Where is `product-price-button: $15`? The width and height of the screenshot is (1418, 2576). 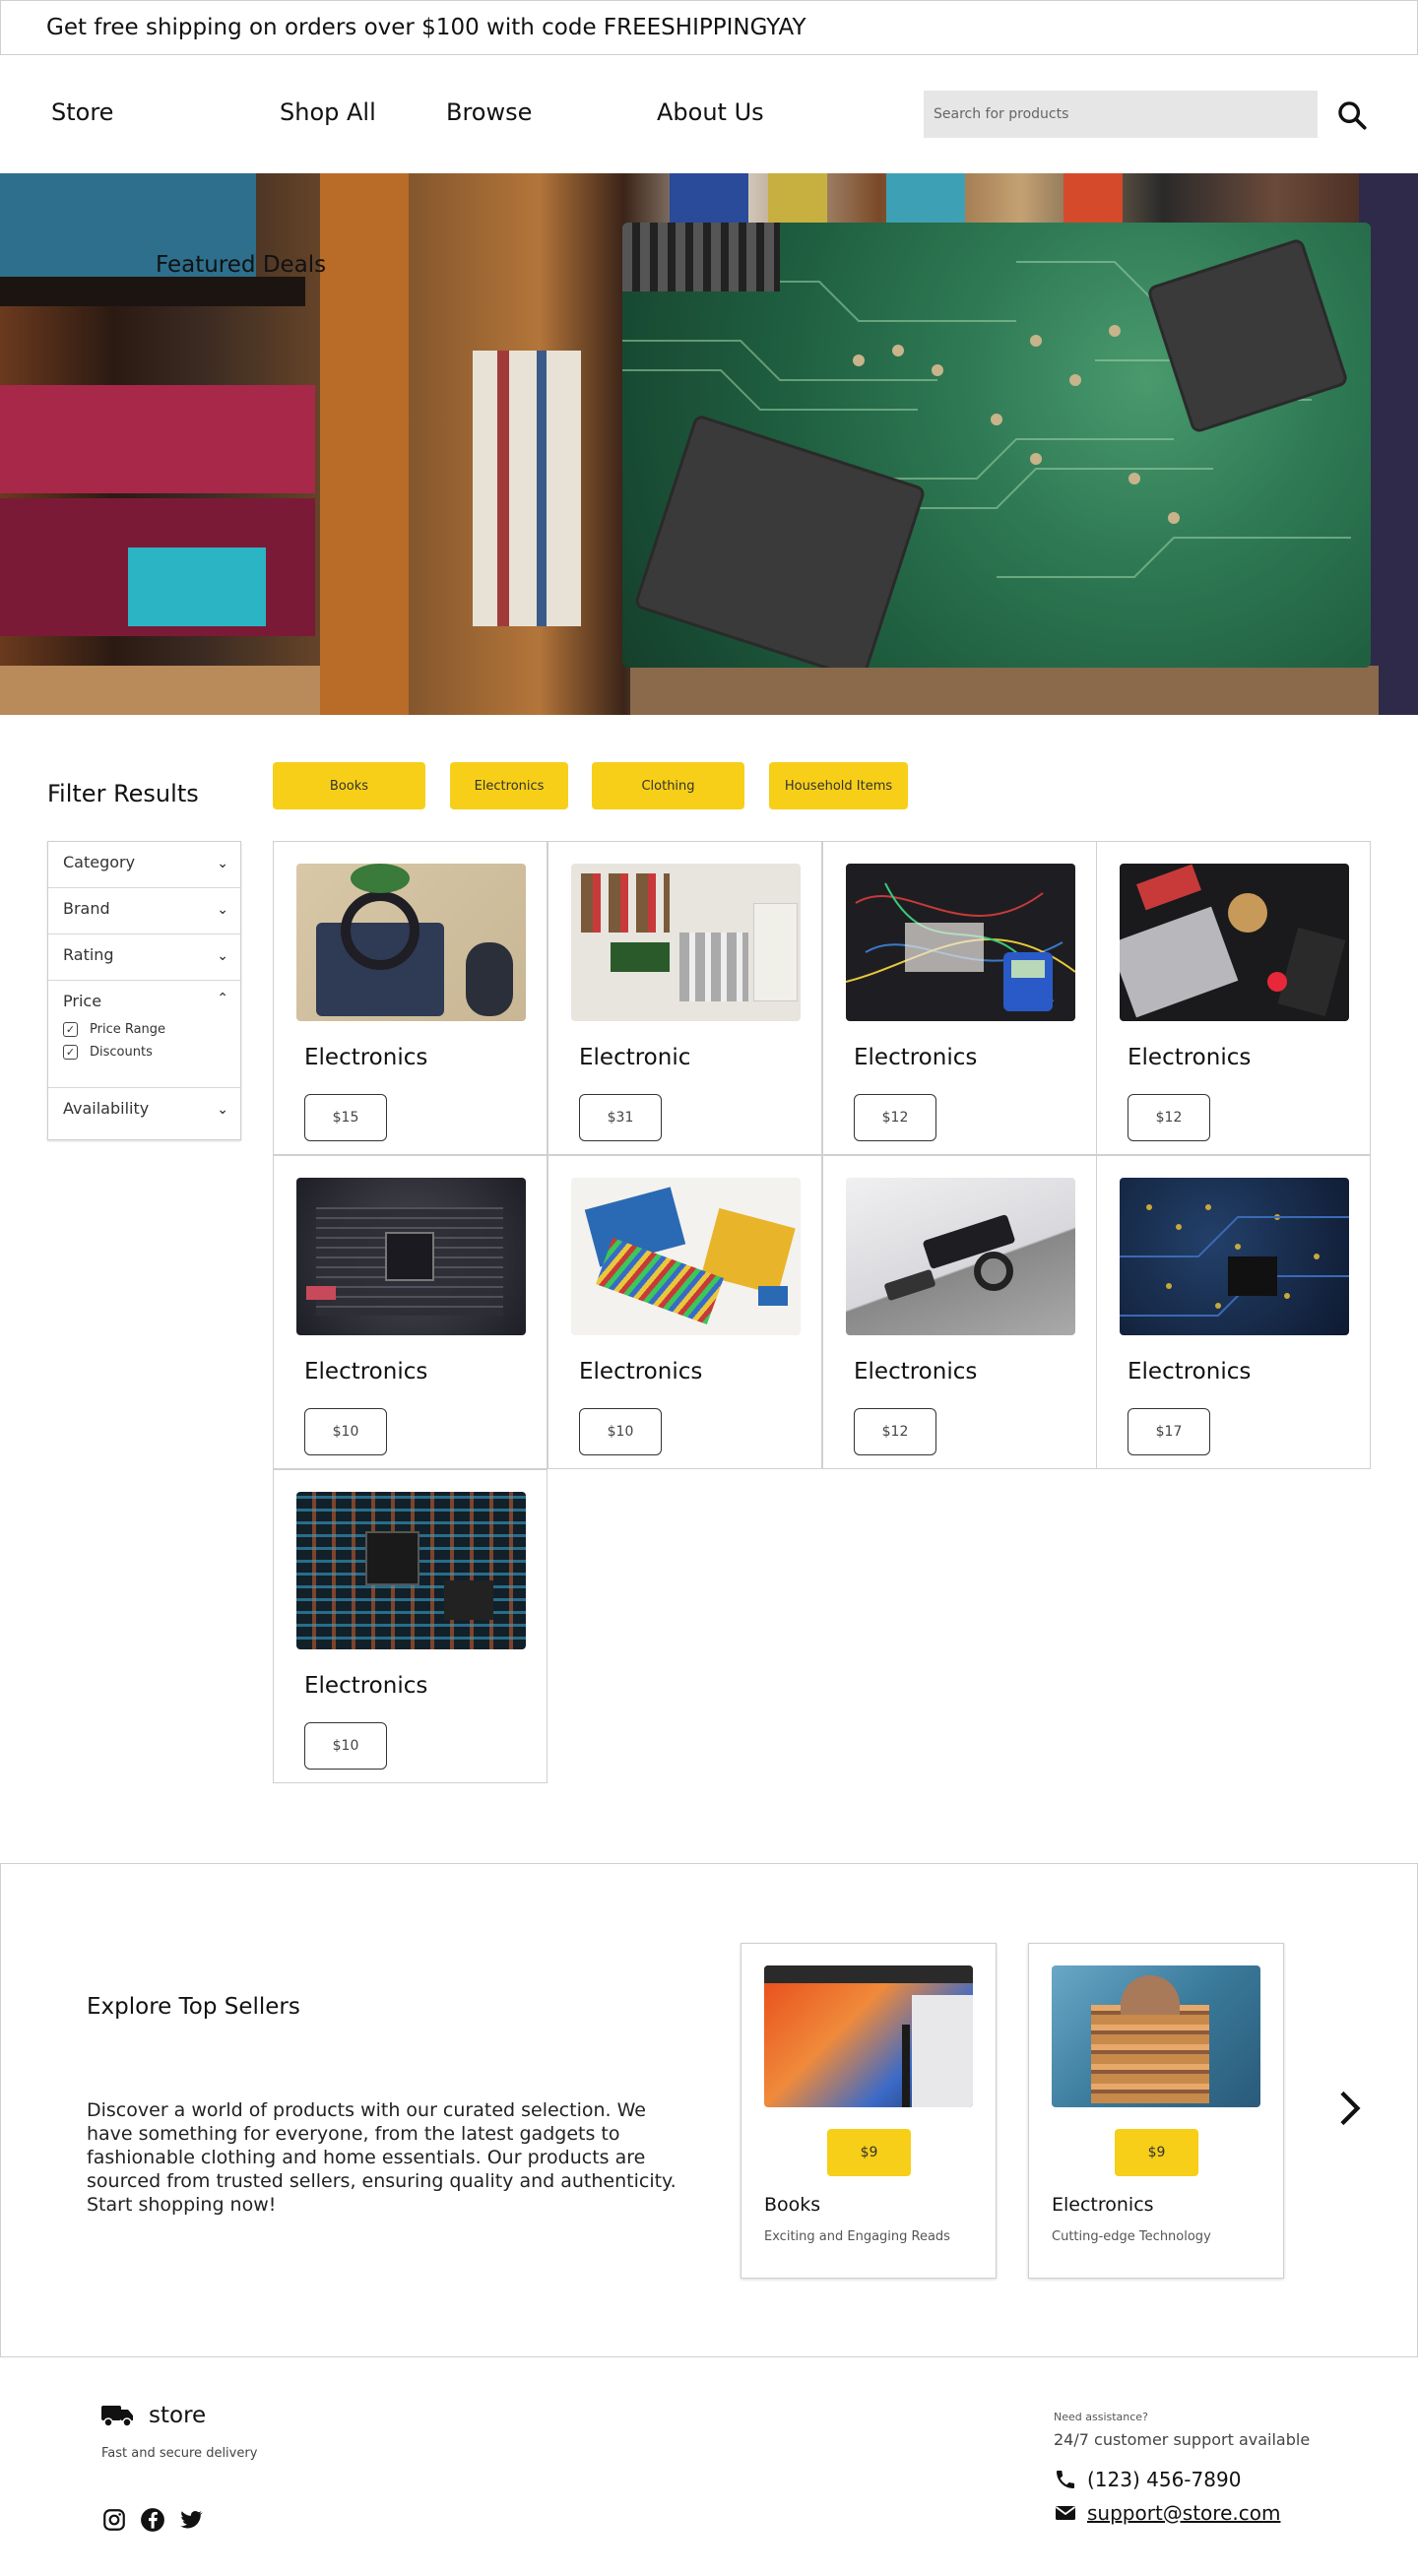
product-price-button: $15 is located at coordinates (345, 1117).